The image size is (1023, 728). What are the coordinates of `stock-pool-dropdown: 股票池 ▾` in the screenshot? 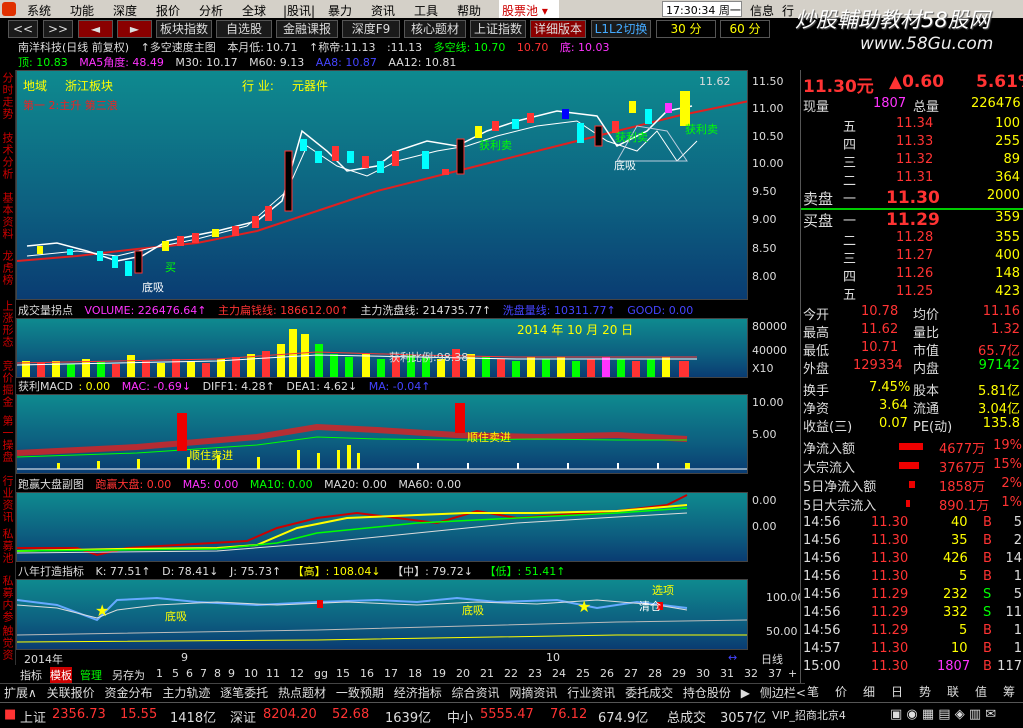 It's located at (529, 9).